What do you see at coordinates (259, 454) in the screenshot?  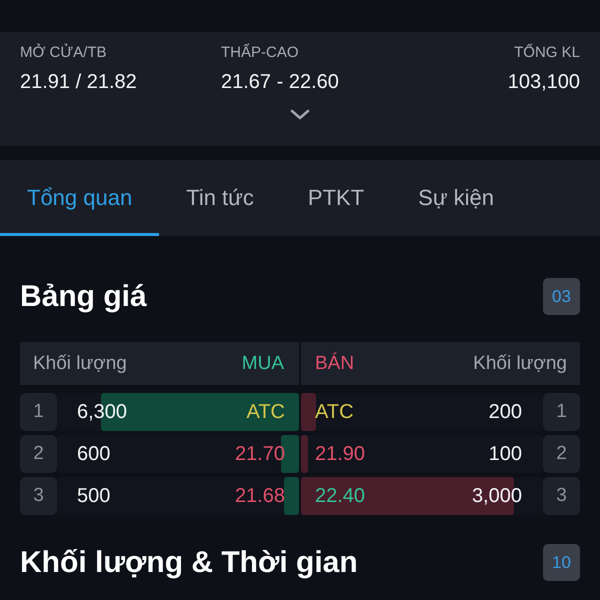 I see `buy-price: 21.70` at bounding box center [259, 454].